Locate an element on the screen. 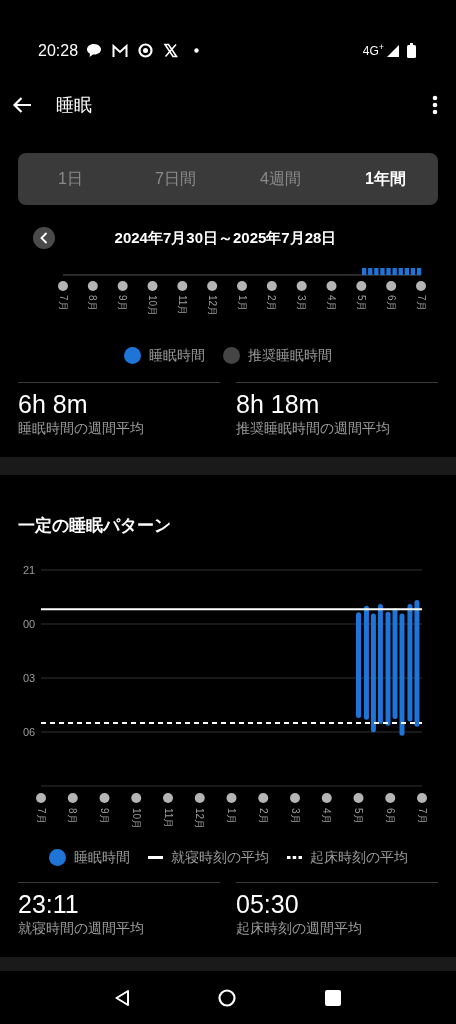  stat-value: 6h 8m is located at coordinates (53, 404).